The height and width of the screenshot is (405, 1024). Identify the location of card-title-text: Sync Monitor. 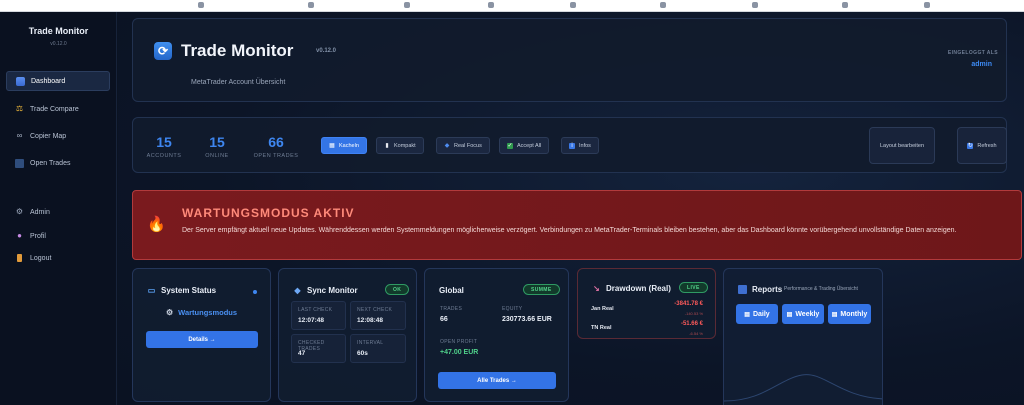
(332, 290).